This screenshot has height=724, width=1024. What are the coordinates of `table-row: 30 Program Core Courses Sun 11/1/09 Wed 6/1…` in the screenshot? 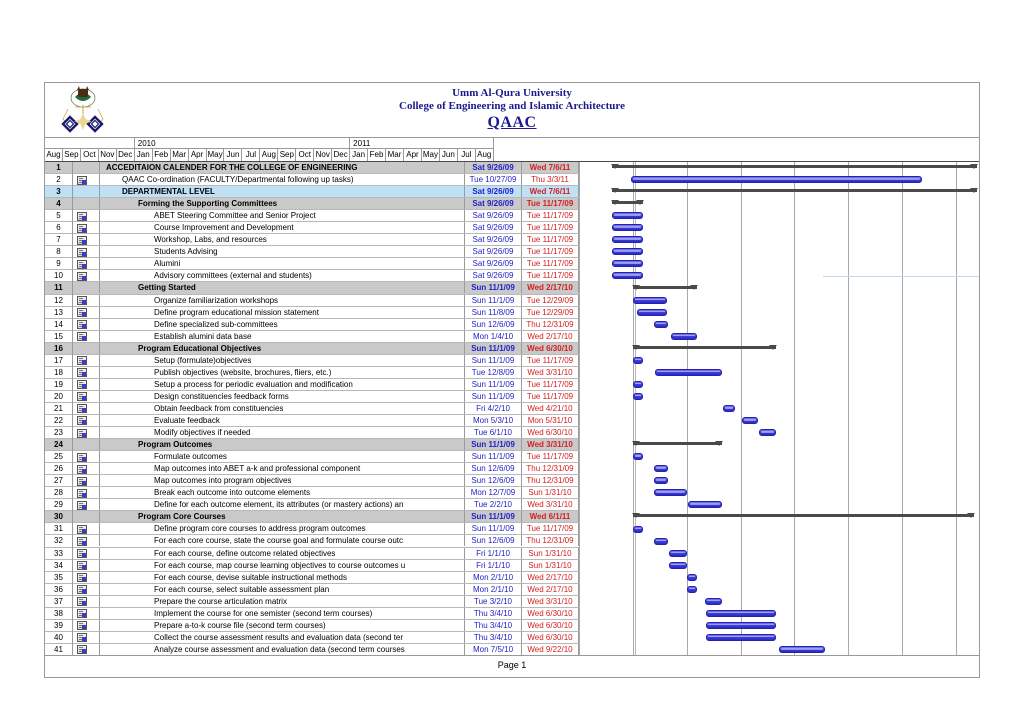 It's located at (312, 517).